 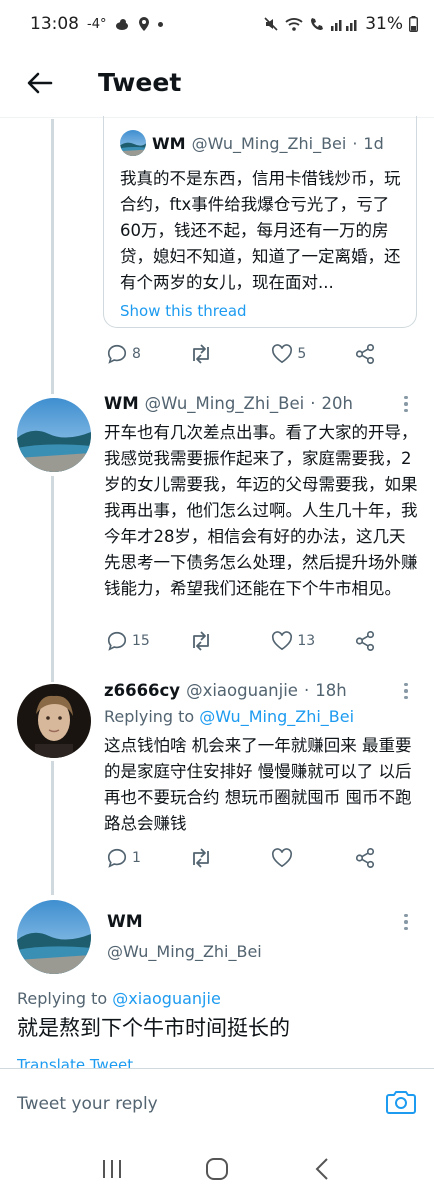 I want to click on camera-button, so click(x=401, y=1102).